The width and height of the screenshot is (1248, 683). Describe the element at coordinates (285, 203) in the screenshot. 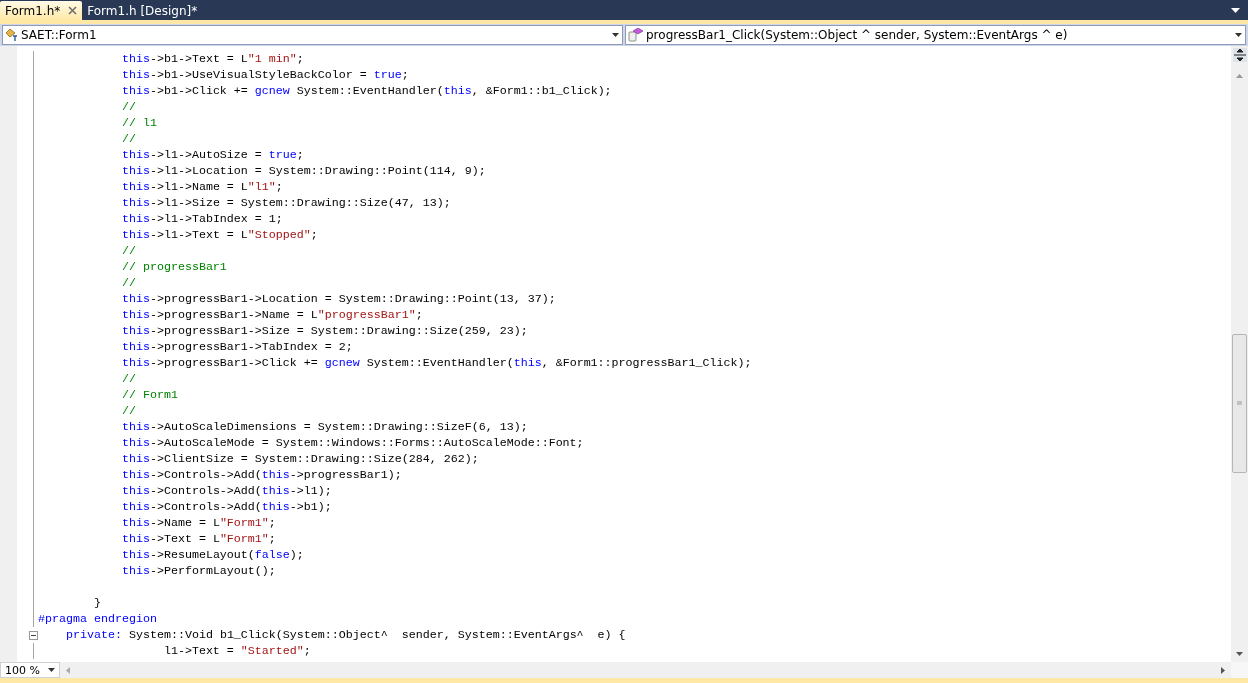

I see `code-line: this->l1->Size = System::Drawing::Size(47, 13);` at that location.